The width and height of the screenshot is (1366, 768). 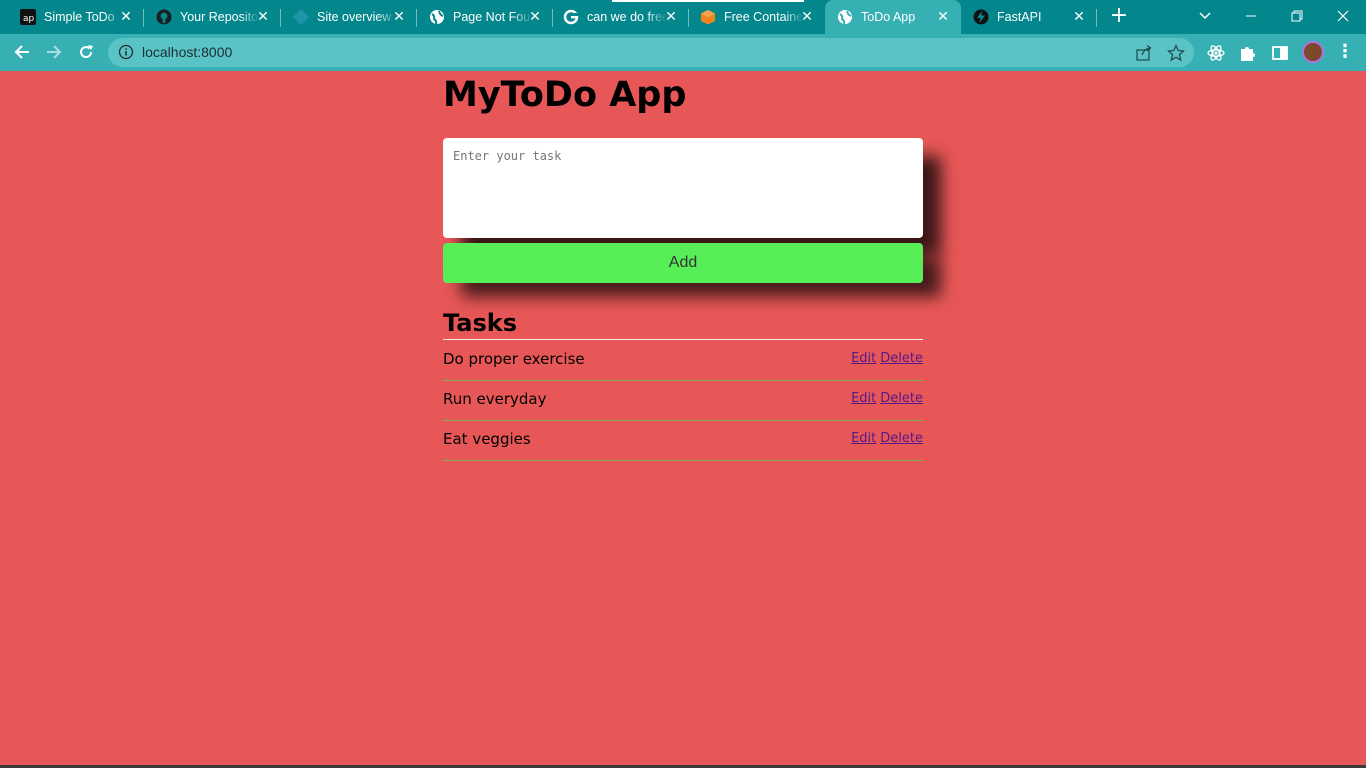 I want to click on tab-simple-todo: ap Simple ToDo ✕, so click(x=72, y=17).